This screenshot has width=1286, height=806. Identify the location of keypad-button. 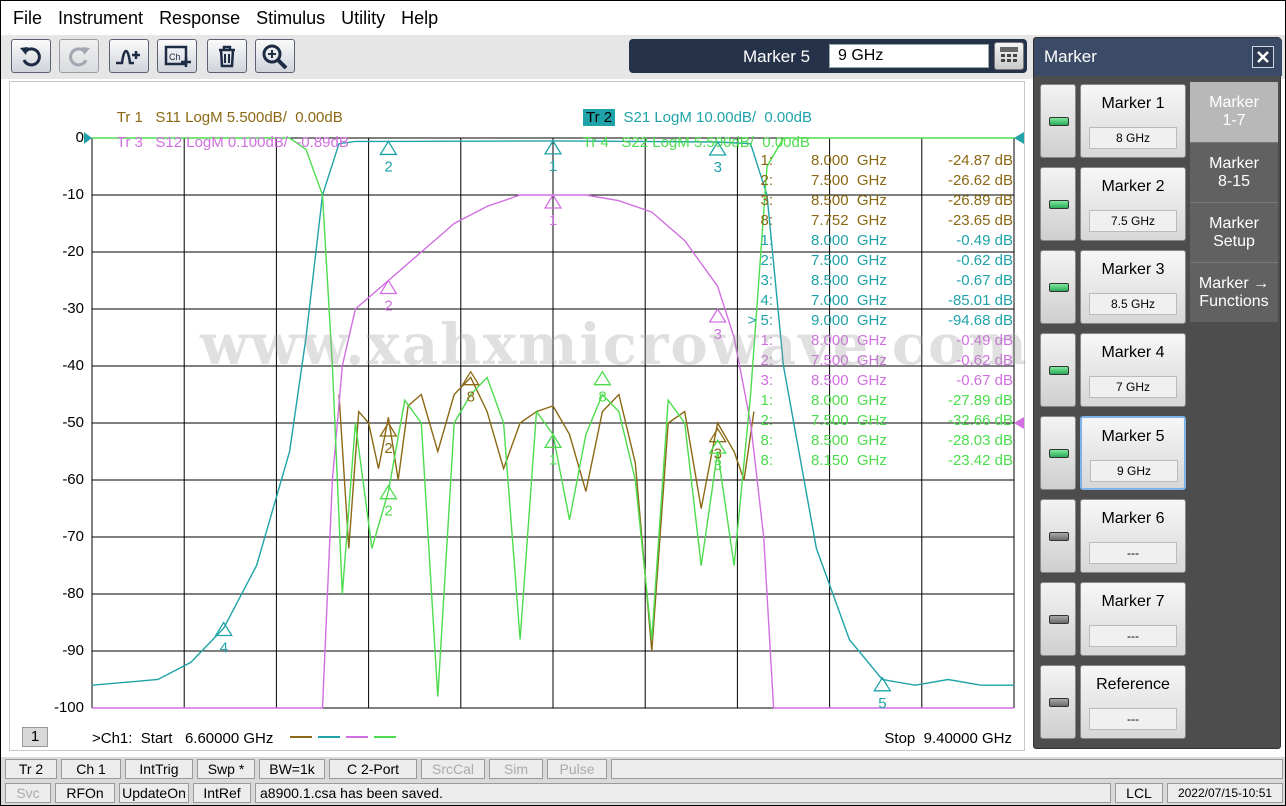
(1009, 56).